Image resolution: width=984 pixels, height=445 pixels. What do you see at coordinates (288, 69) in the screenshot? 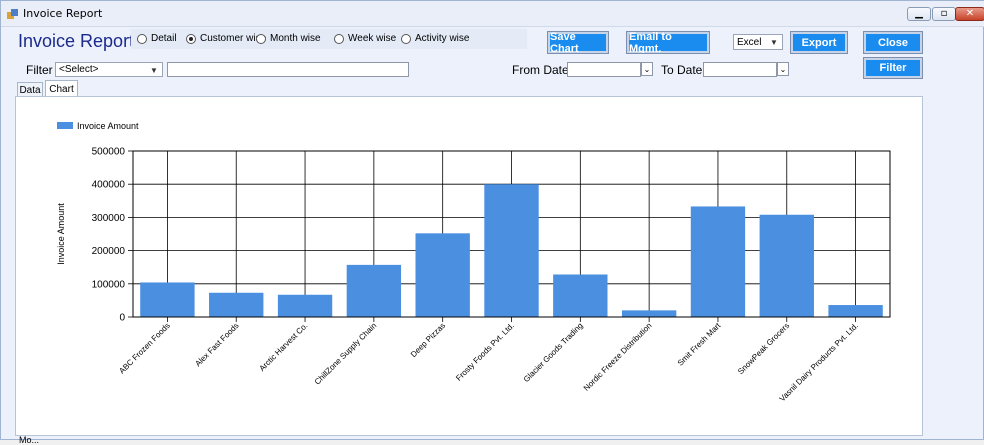
I see `filter-text-input` at bounding box center [288, 69].